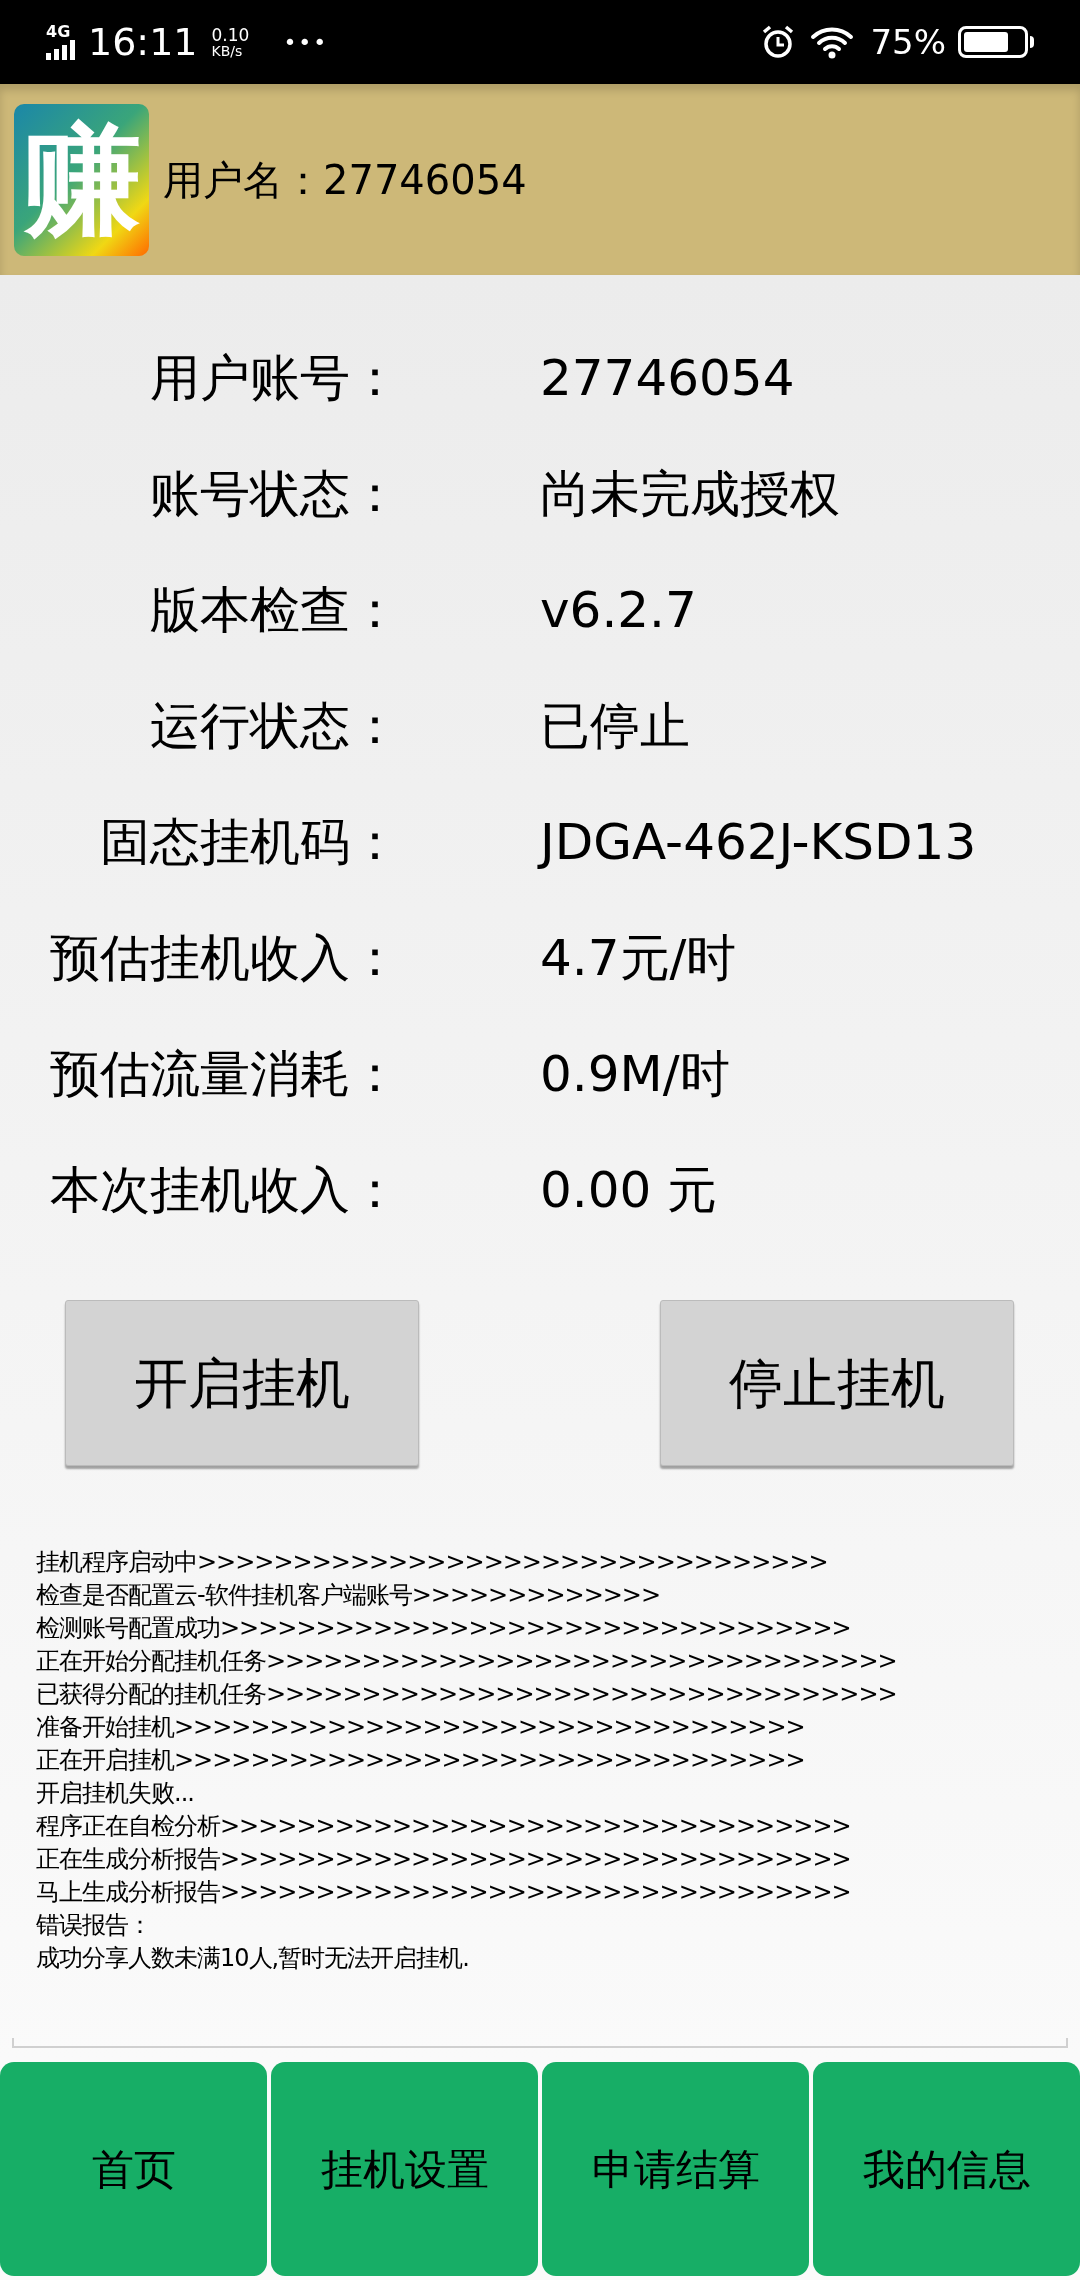 The image size is (1080, 2280). Describe the element at coordinates (946, 2169) in the screenshot. I see `nav-tab: 我的信息` at that location.